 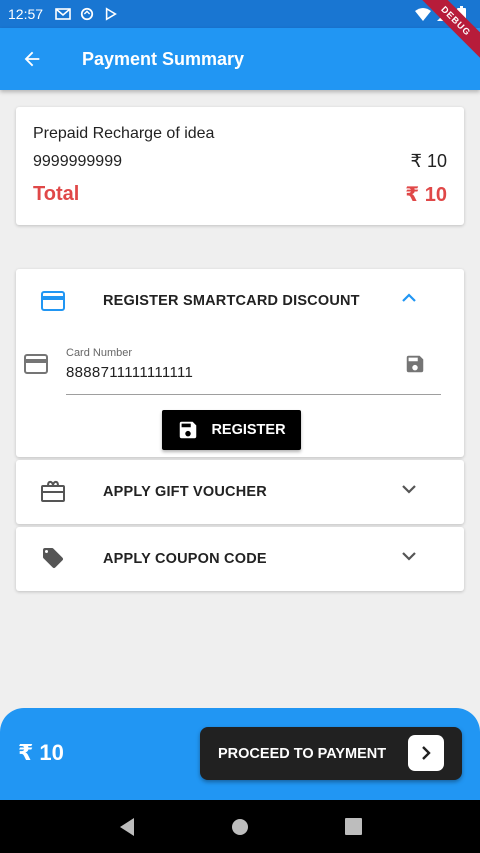 I want to click on recharge-amount: ₹ 10, so click(x=428, y=161).